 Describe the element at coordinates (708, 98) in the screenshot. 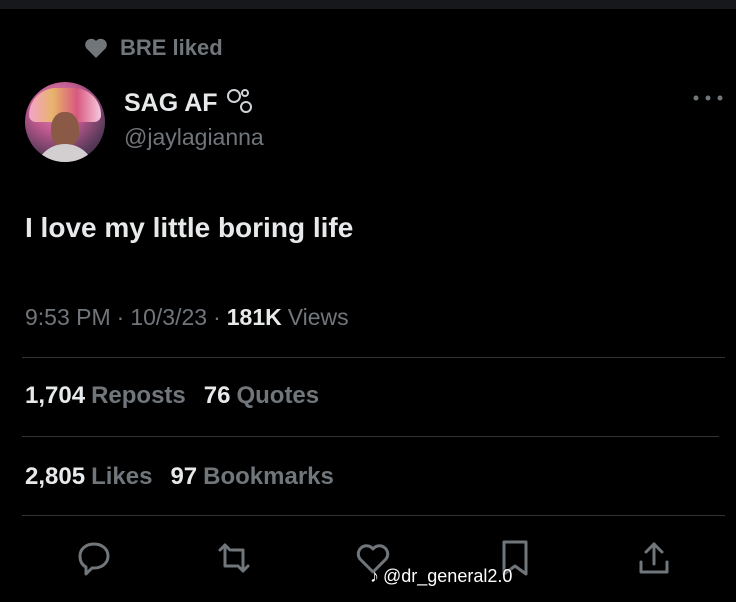

I see `more-options-icon` at that location.